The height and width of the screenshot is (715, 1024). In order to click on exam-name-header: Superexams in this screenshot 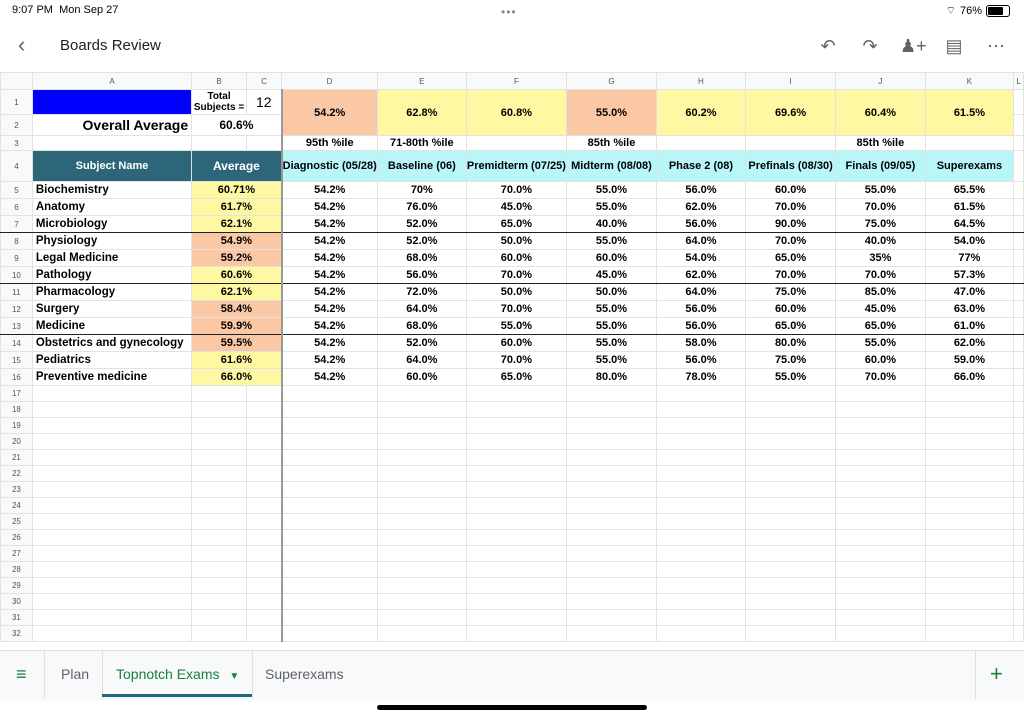, I will do `click(969, 166)`.